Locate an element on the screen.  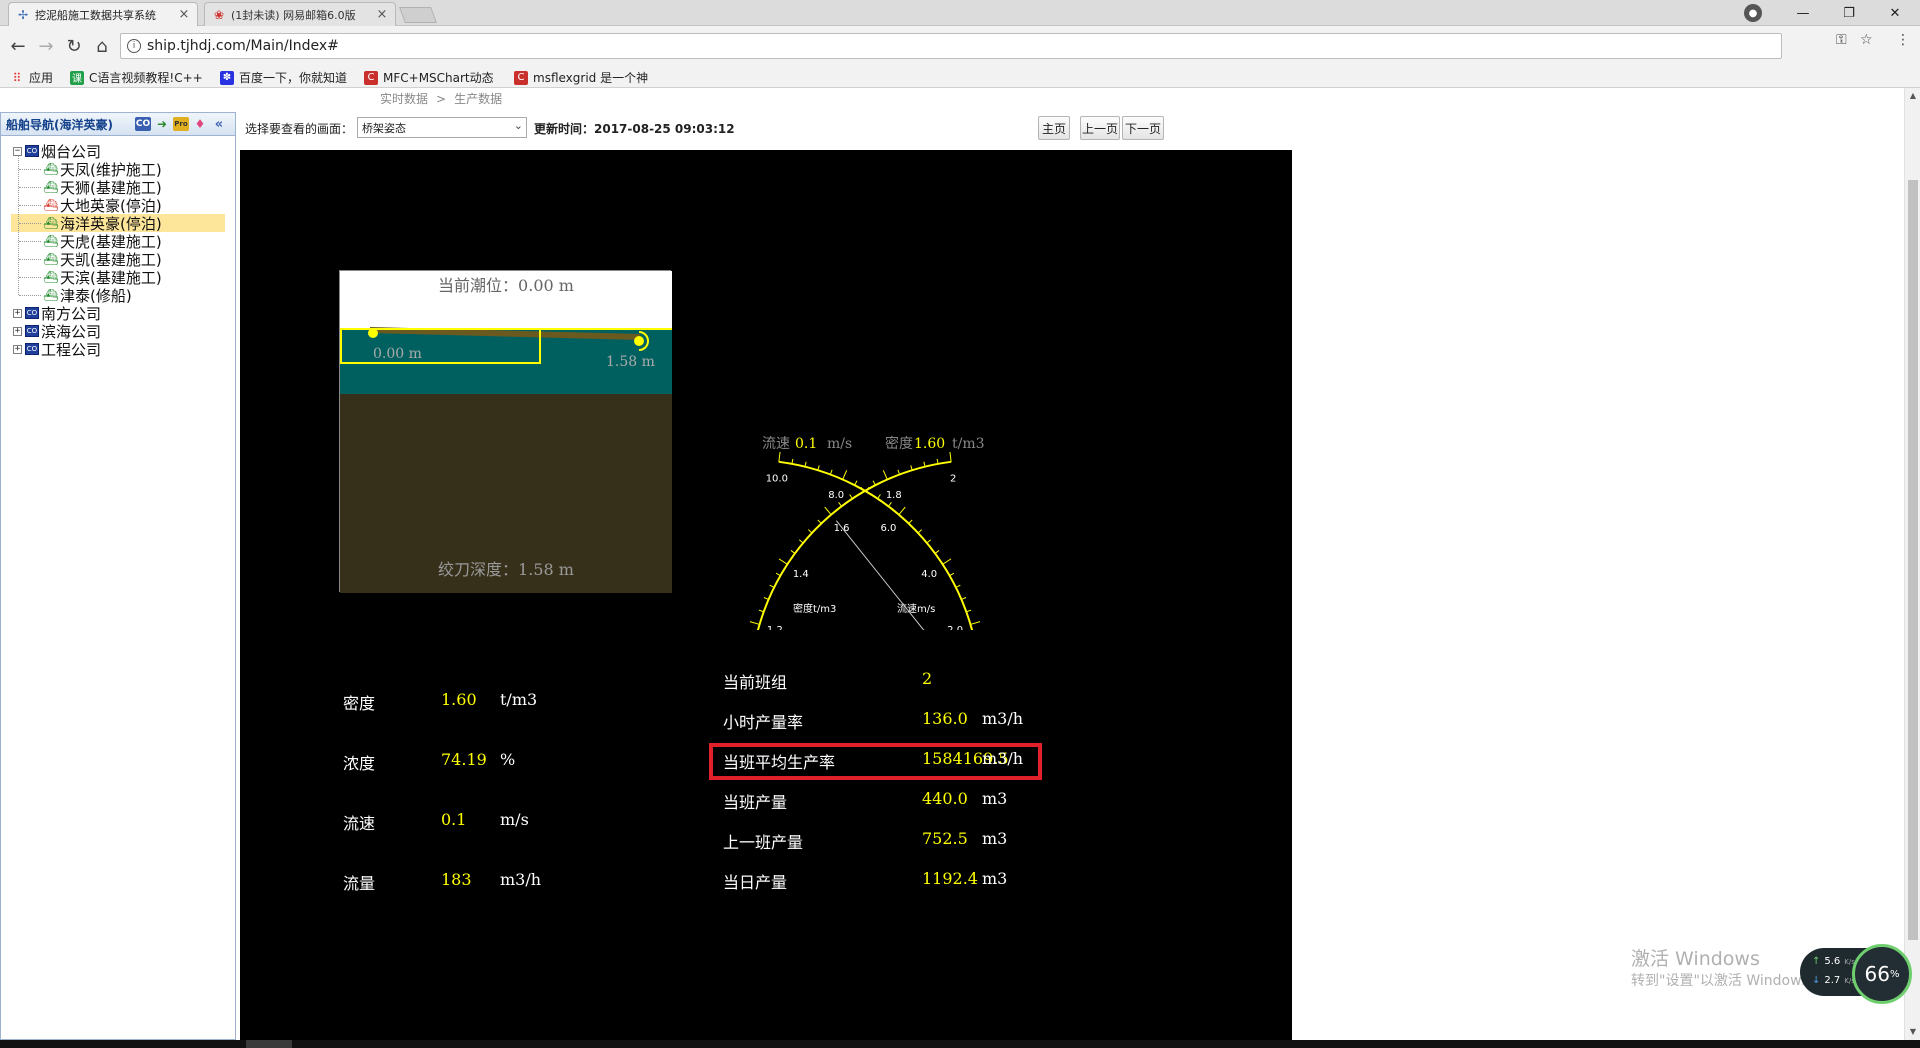
network-percent: 66 is located at coordinates (1877, 974).